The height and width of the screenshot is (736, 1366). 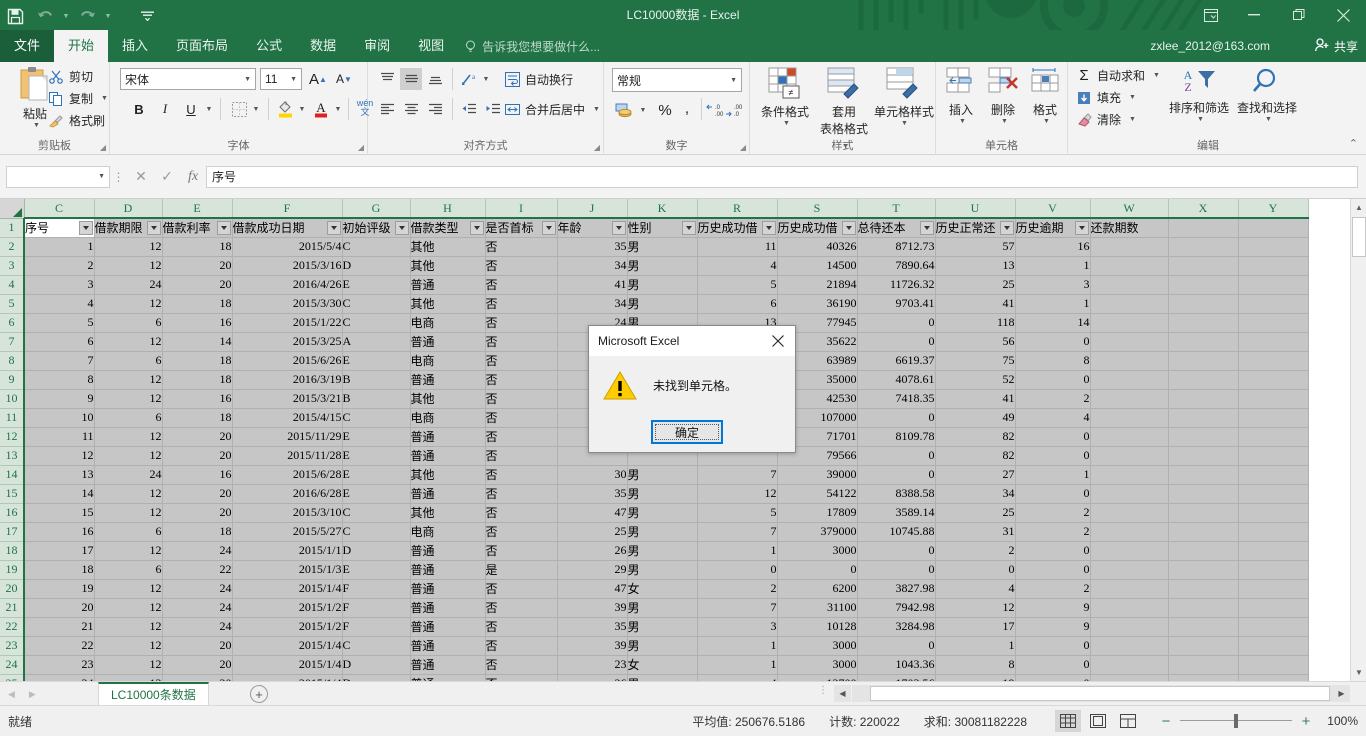 I want to click on fill-color-button, so click(x=285, y=109).